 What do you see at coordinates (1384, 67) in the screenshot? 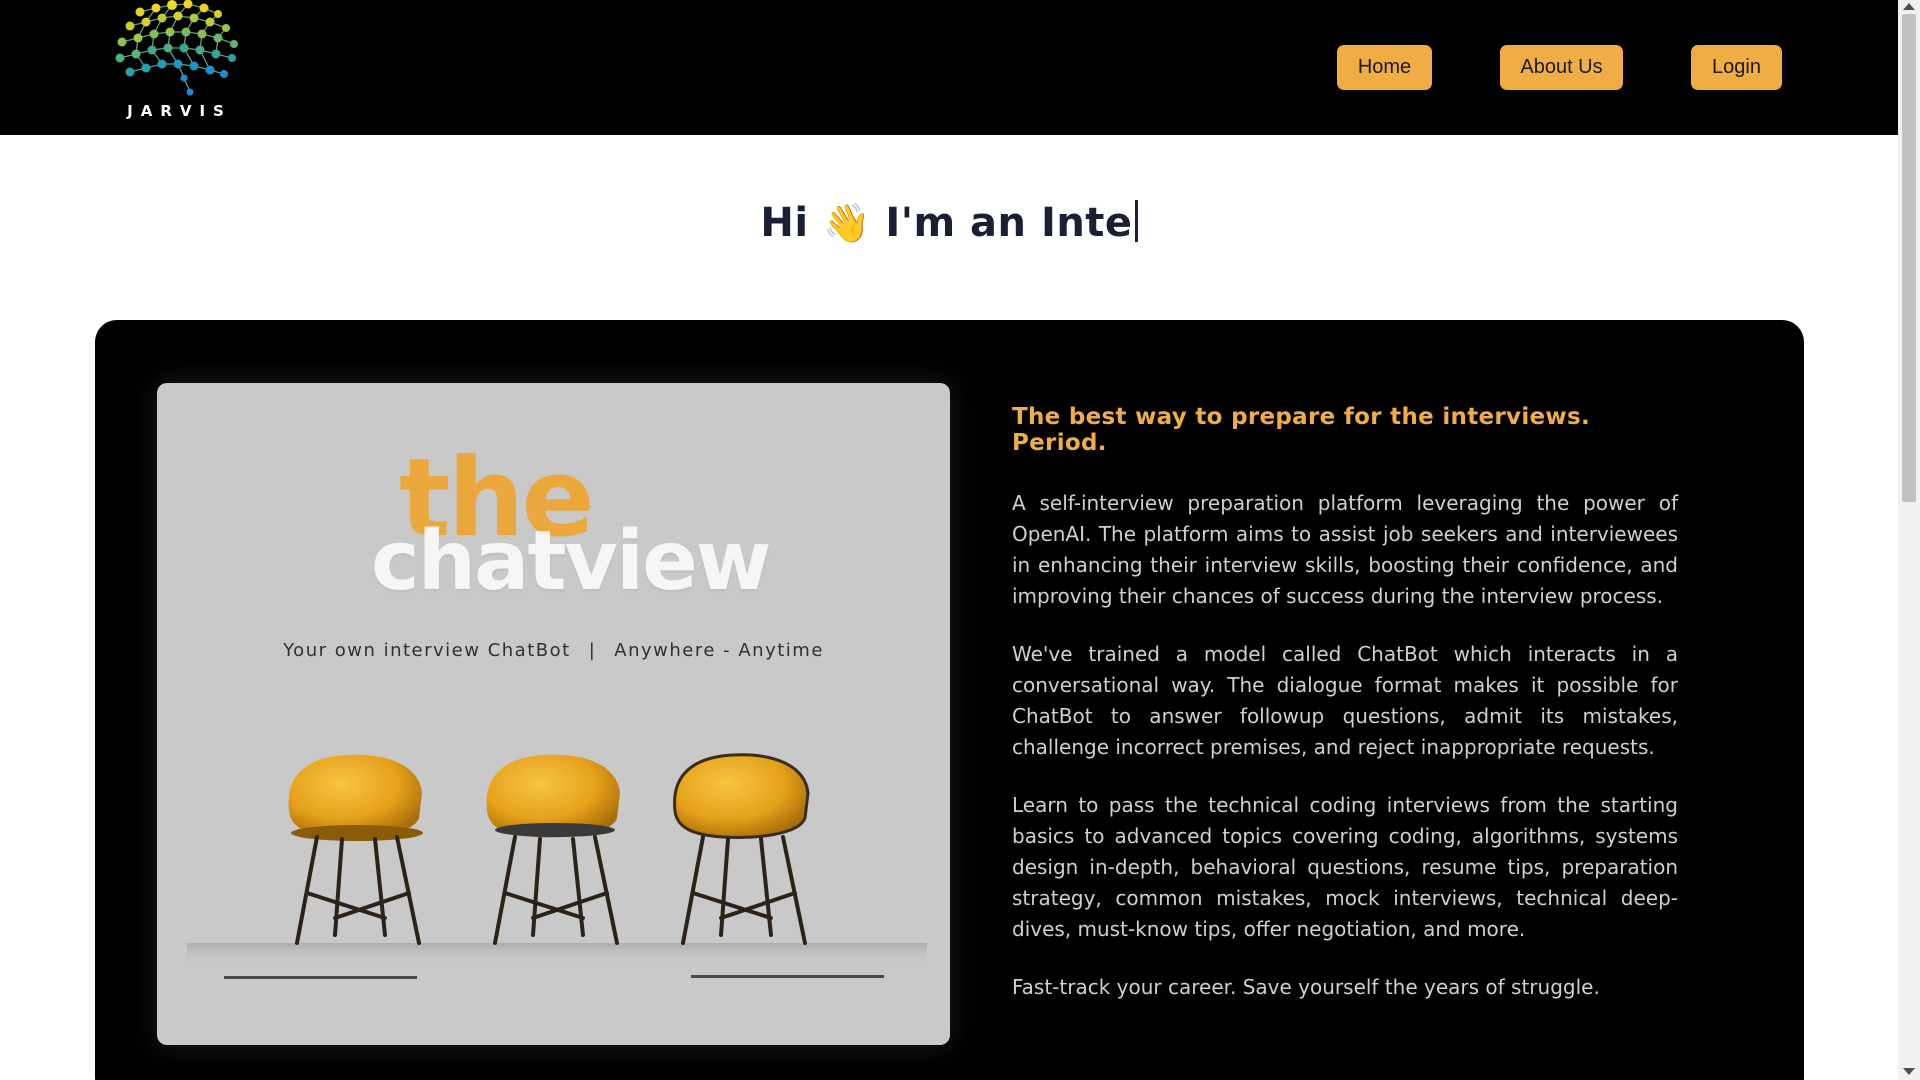
I see `nav-home-button: Home` at bounding box center [1384, 67].